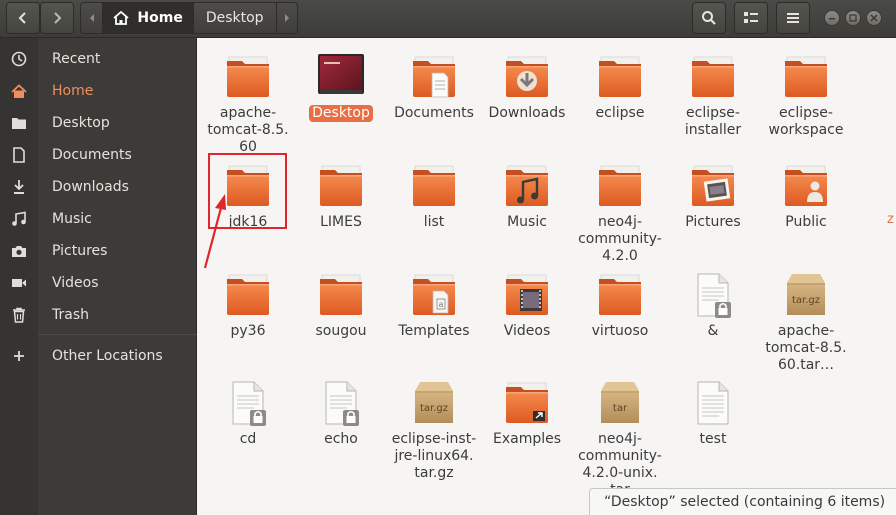 The height and width of the screenshot is (515, 896). I want to click on file-item-eclipse-installer: eclipse-installer, so click(713, 96).